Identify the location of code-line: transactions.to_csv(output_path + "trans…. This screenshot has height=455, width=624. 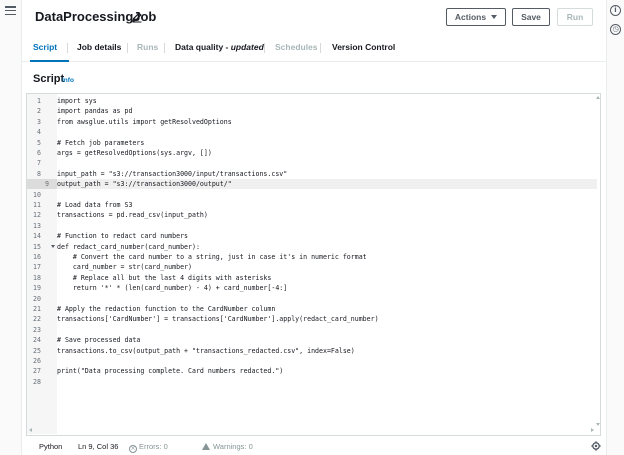
(327, 351).